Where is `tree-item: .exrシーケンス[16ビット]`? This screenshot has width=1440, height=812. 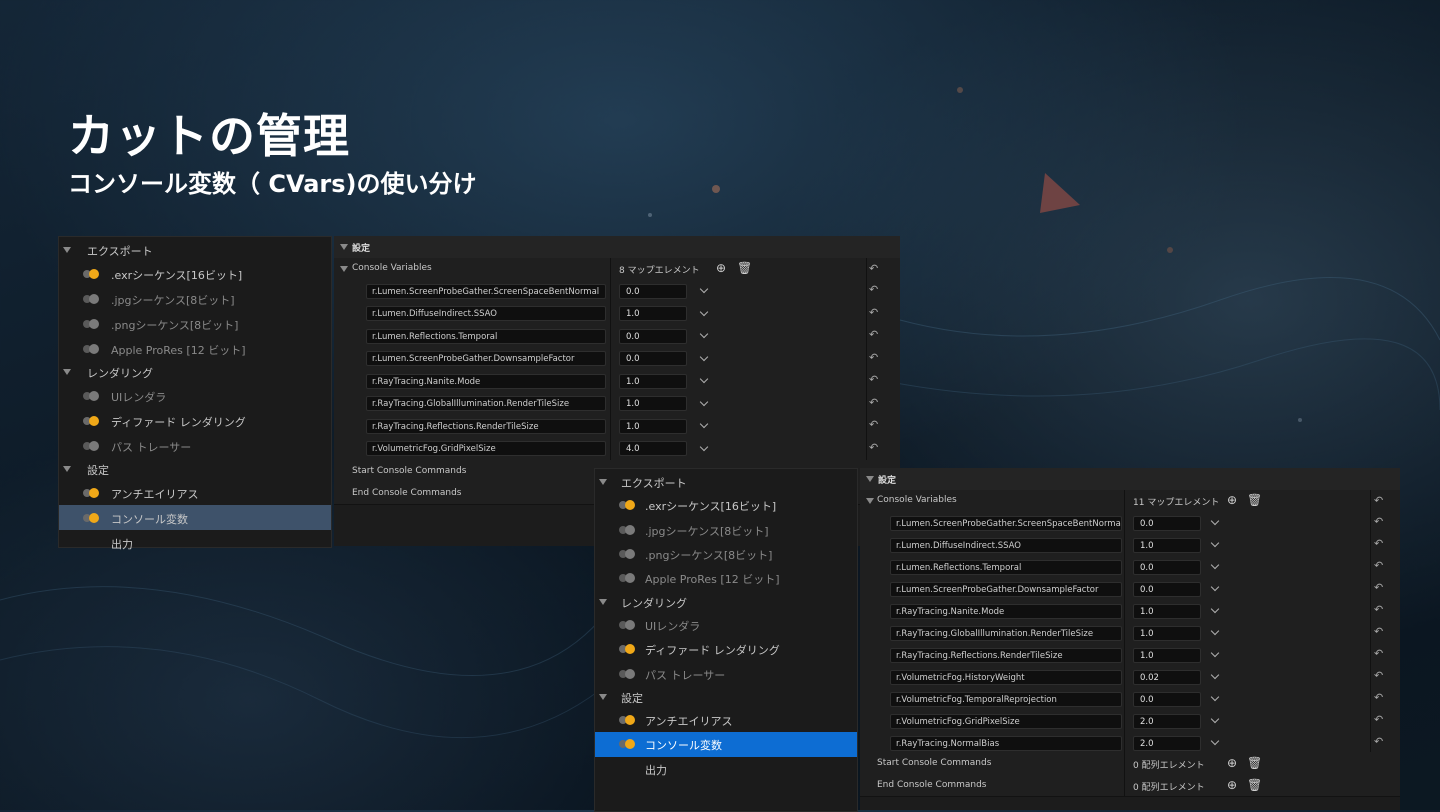
tree-item: .exrシーケンス[16ビット] is located at coordinates (195, 273).